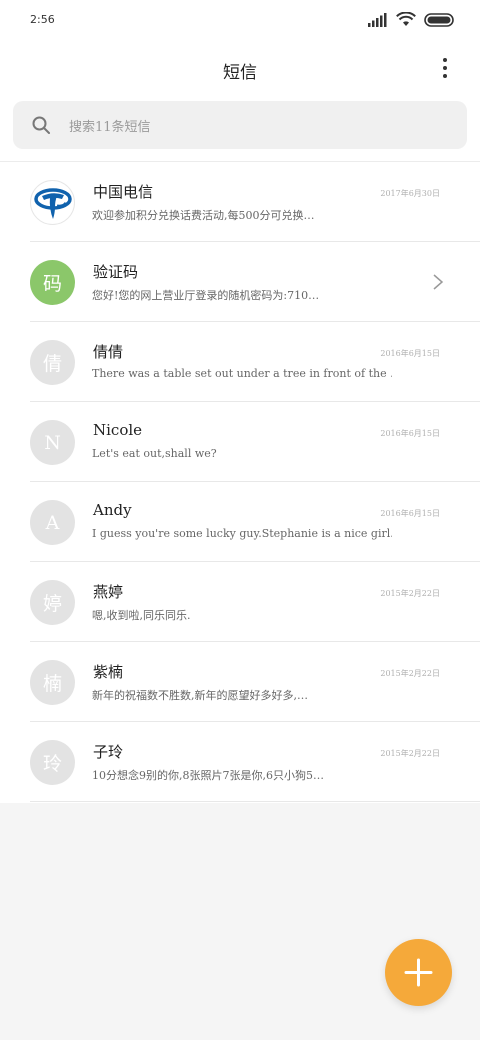 This screenshot has height=1040, width=480. I want to click on chevron-right-icon, so click(438, 282).